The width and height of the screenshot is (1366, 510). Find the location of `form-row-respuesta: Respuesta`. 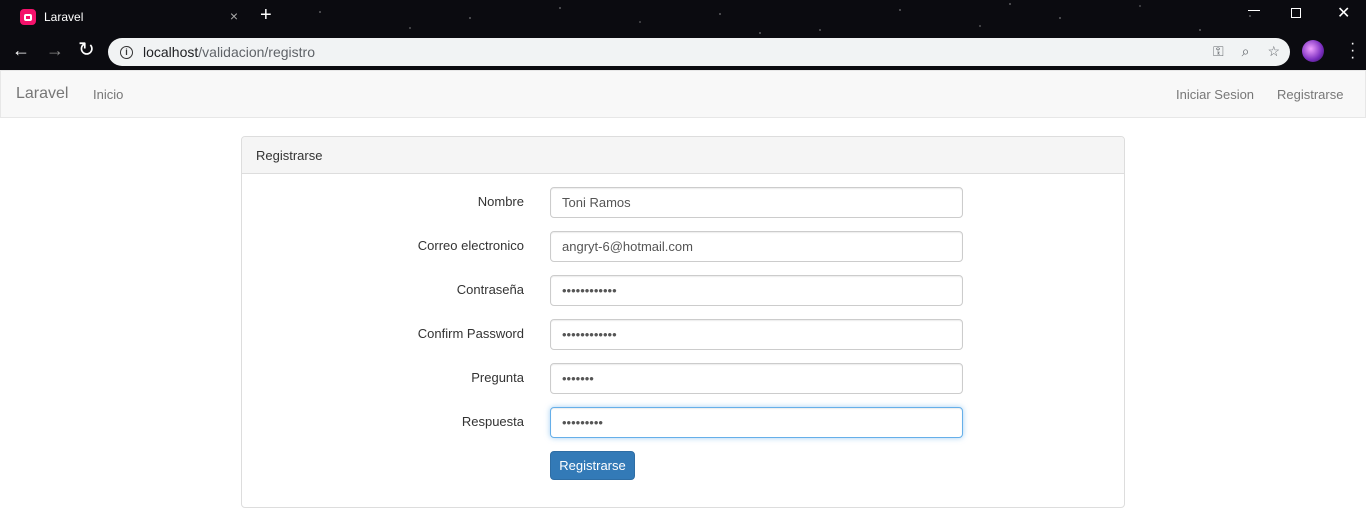

form-row-respuesta: Respuesta is located at coordinates (684, 422).